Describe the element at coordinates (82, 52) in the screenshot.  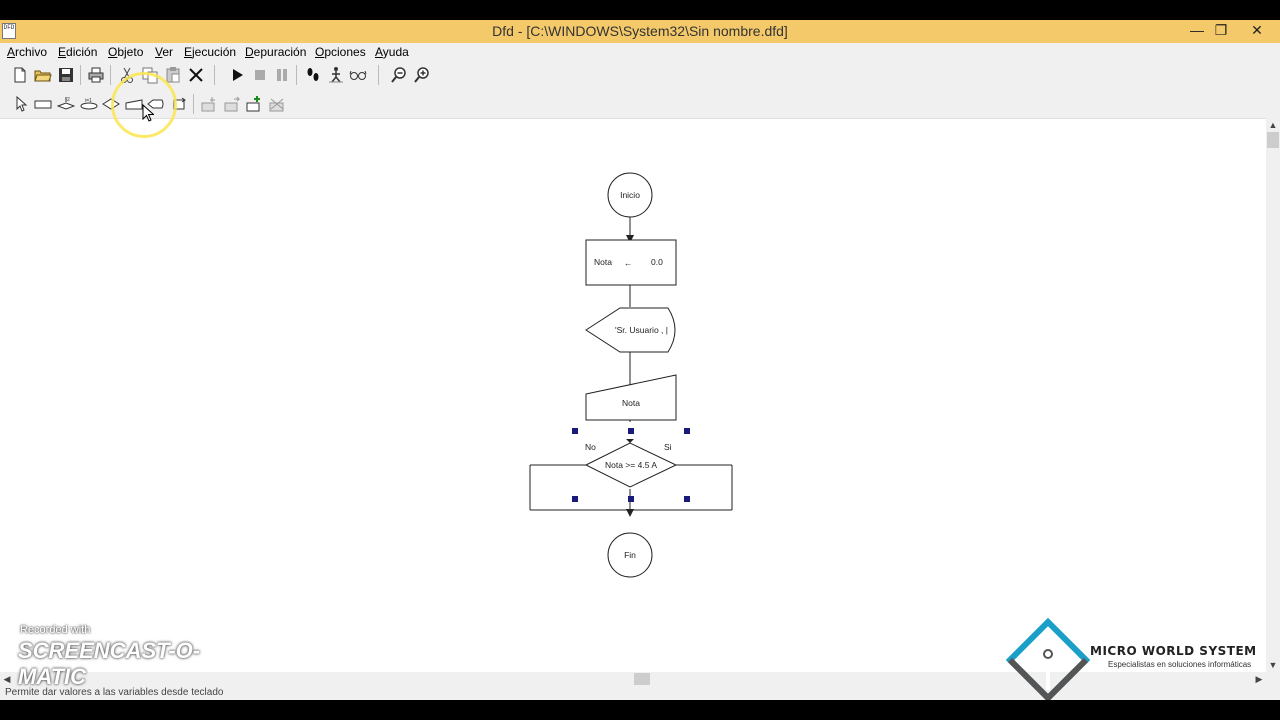
I see `menu-edicion-label: dición` at that location.